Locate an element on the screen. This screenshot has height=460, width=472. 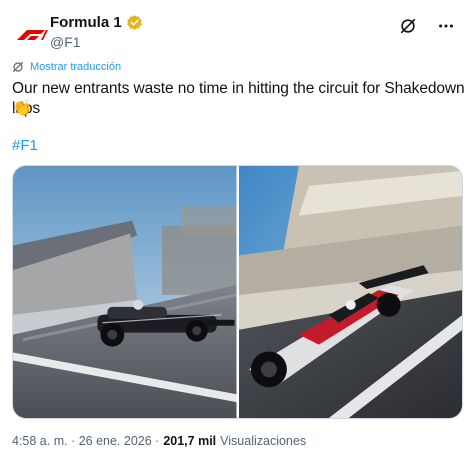
views-count: 201,7 mil is located at coordinates (190, 441).